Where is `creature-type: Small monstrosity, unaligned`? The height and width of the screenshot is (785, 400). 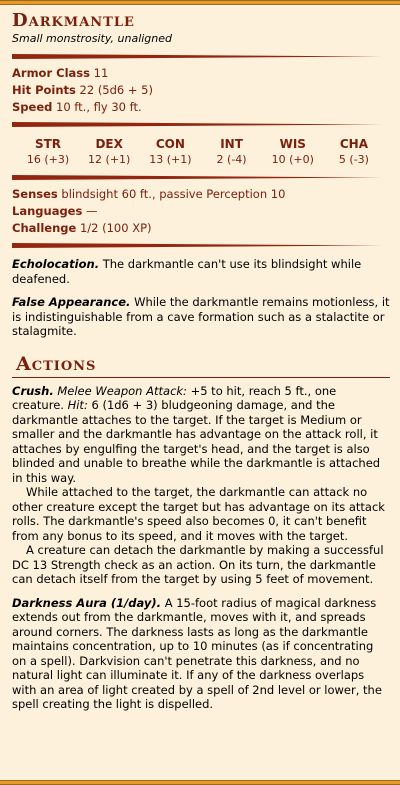
creature-type: Small monstrosity, unaligned is located at coordinates (92, 38).